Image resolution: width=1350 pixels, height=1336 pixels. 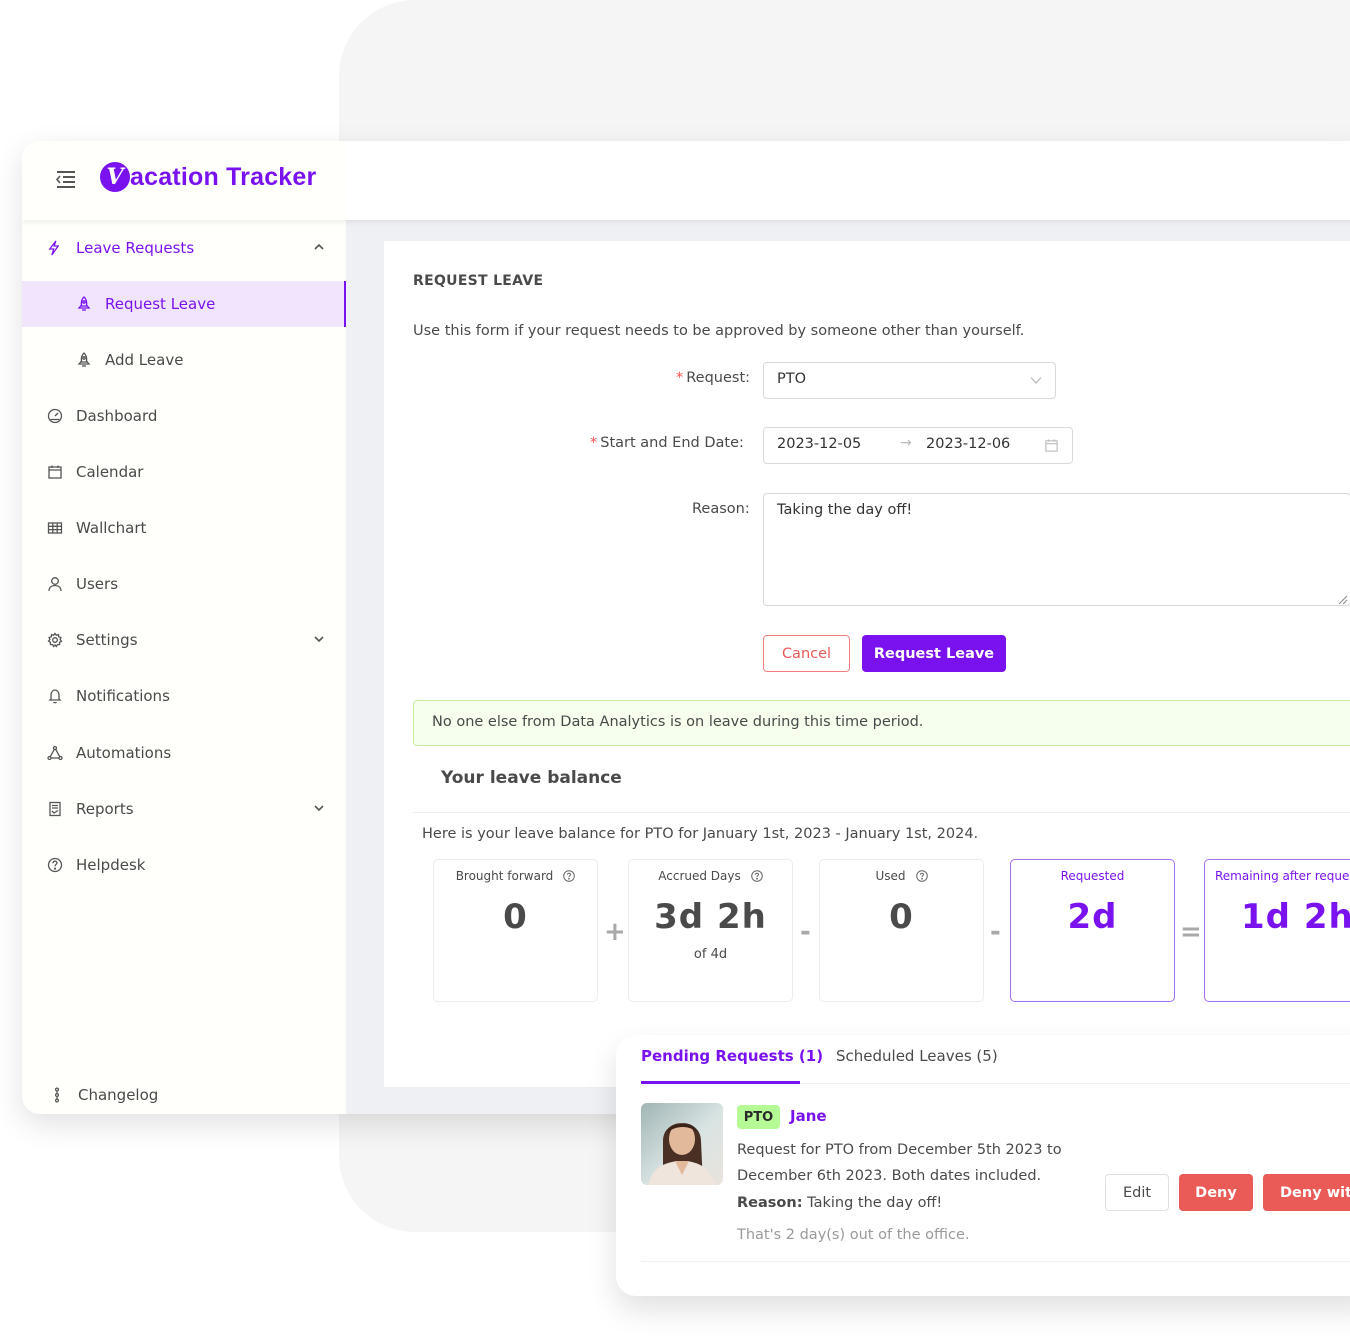 I want to click on top-bar: V acation Tracker, so click(x=686, y=180).